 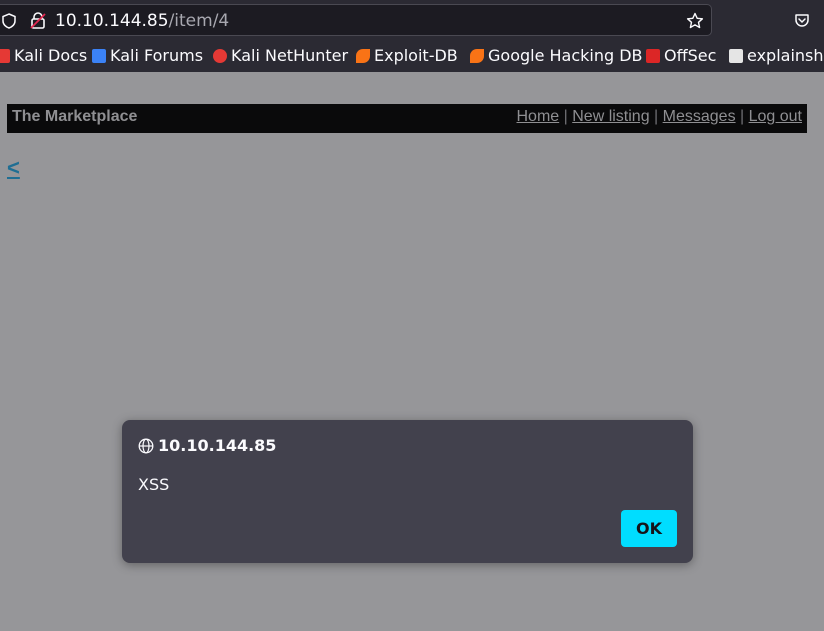 What do you see at coordinates (356, 20) in the screenshot?
I see `url-bar: 10.10.144.85/item/4` at bounding box center [356, 20].